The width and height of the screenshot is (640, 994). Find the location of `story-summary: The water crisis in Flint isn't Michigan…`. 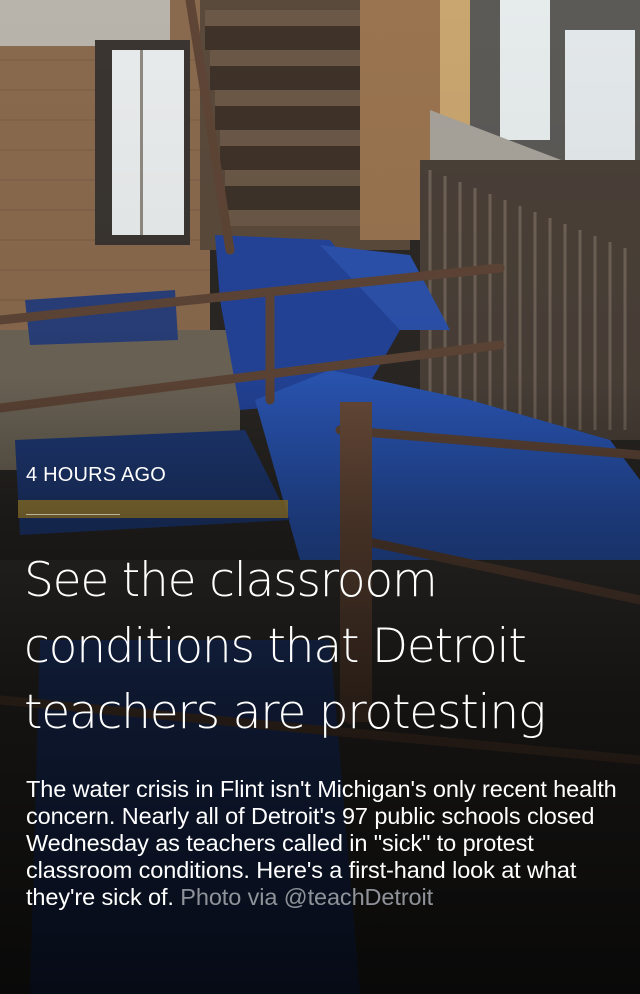

story-summary: The water crisis in Flint isn't Michigan… is located at coordinates (326, 843).